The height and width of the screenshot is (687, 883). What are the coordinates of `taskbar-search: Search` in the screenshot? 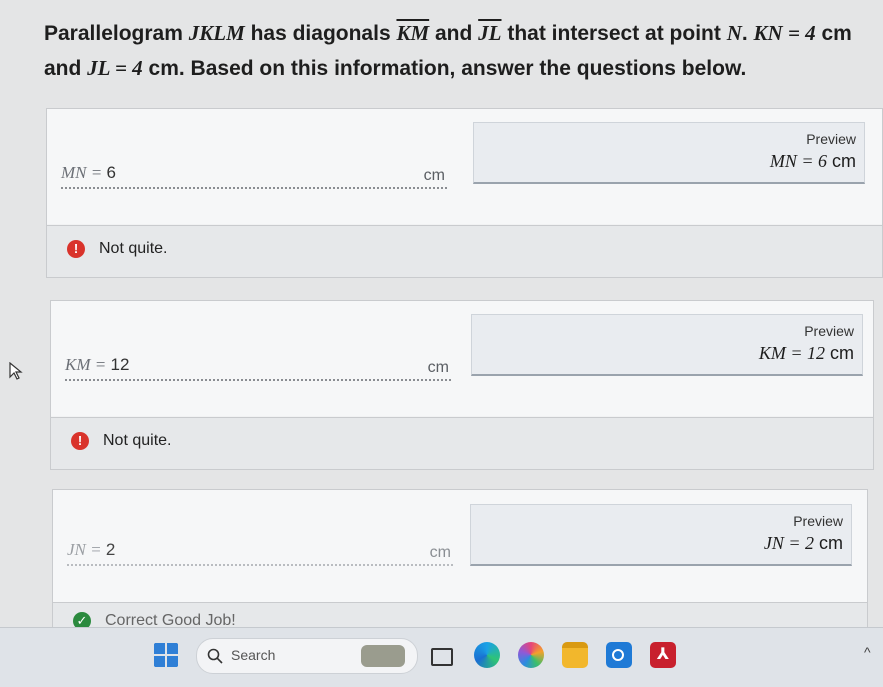 It's located at (307, 656).